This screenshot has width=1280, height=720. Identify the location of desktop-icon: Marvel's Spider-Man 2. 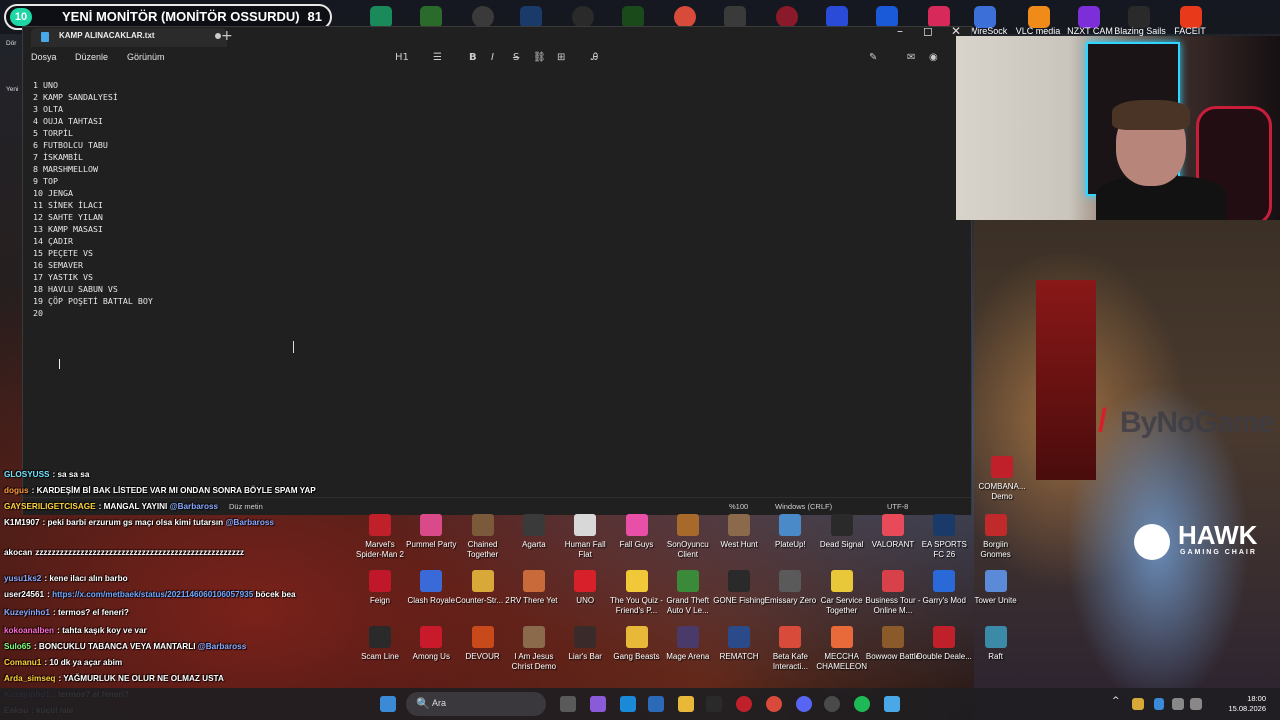
(380, 536).